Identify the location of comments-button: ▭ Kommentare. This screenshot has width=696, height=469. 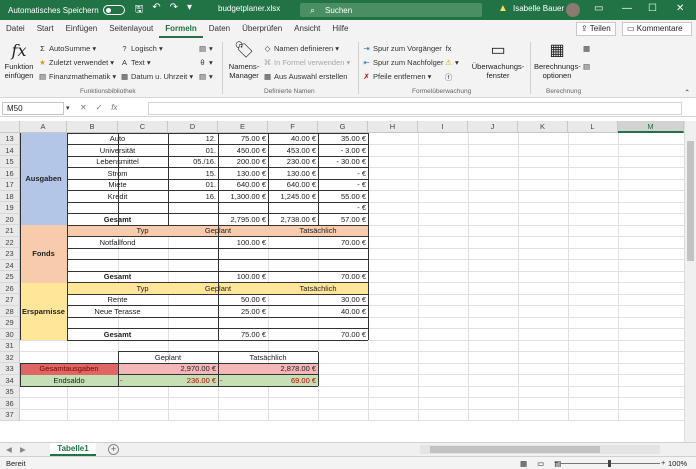
(657, 29).